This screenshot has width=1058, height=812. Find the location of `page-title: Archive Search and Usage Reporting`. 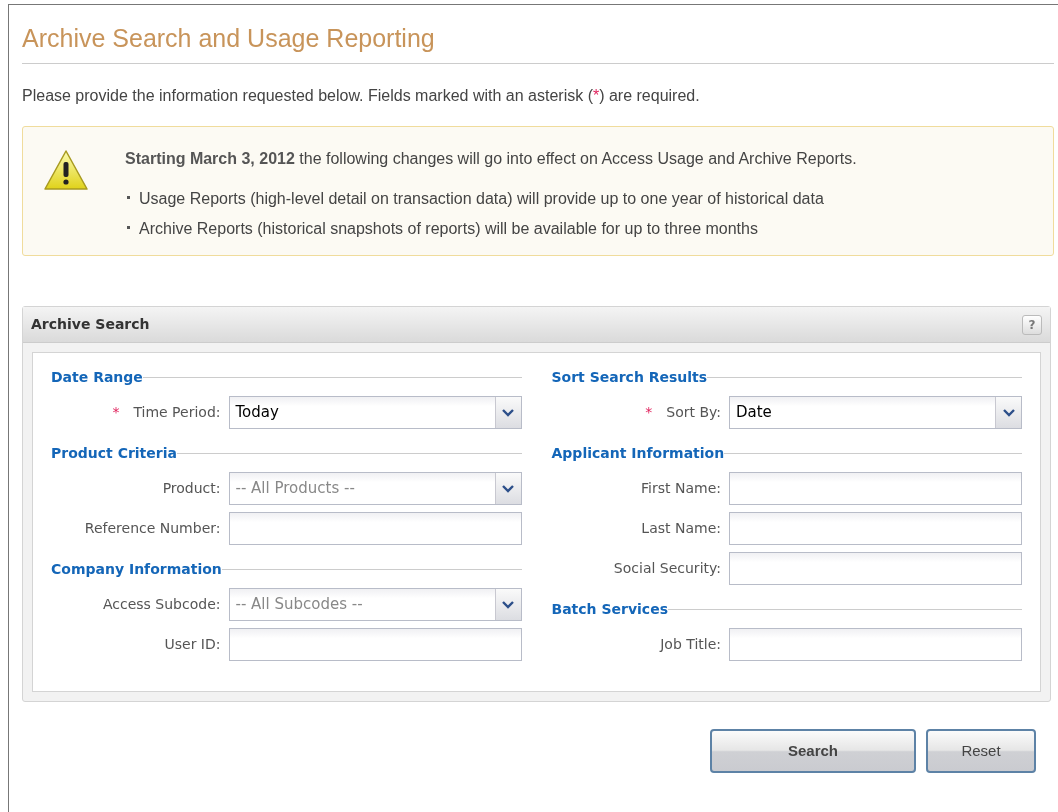

page-title: Archive Search and Usage Reporting is located at coordinates (538, 34).